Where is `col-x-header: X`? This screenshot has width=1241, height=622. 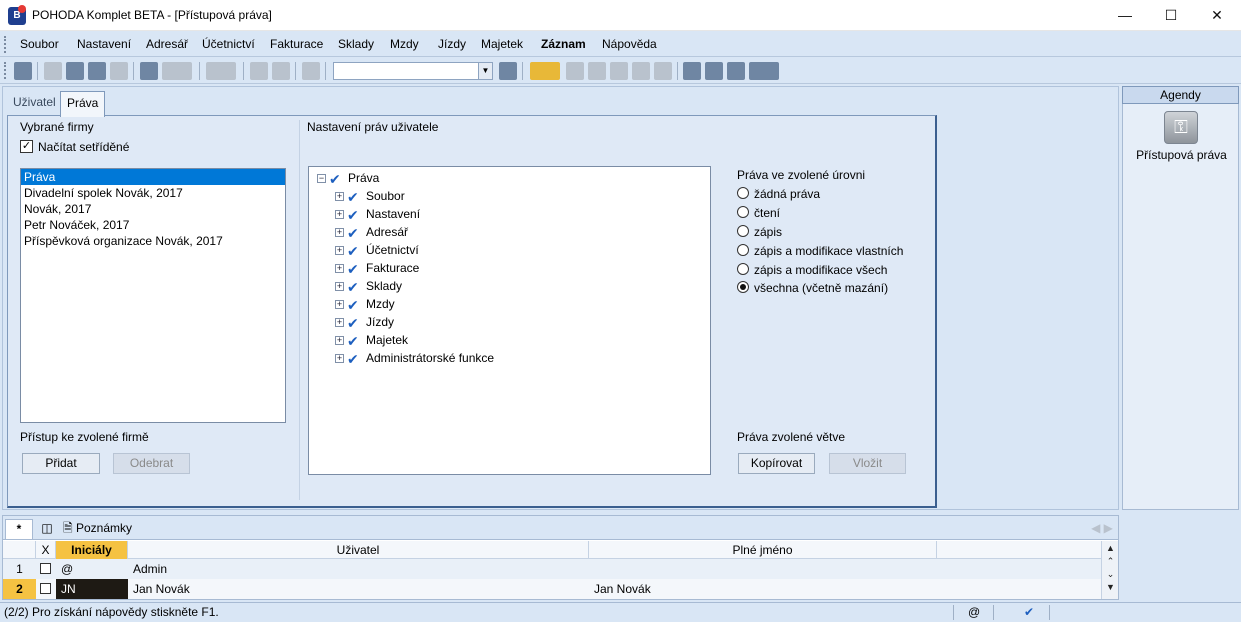 col-x-header: X is located at coordinates (46, 550).